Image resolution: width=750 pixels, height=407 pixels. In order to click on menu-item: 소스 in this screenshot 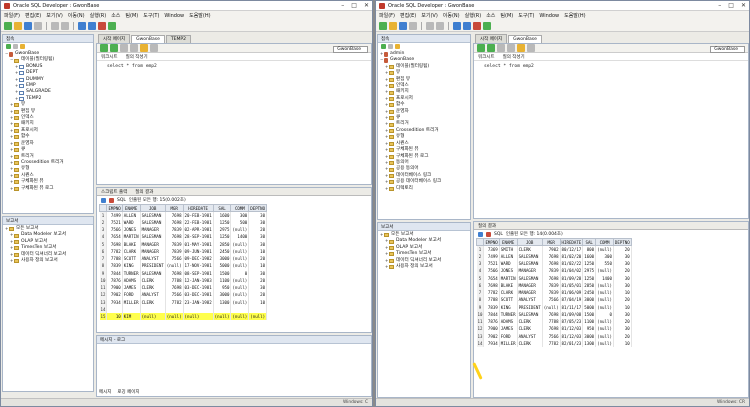, I will do `click(115, 15)`.